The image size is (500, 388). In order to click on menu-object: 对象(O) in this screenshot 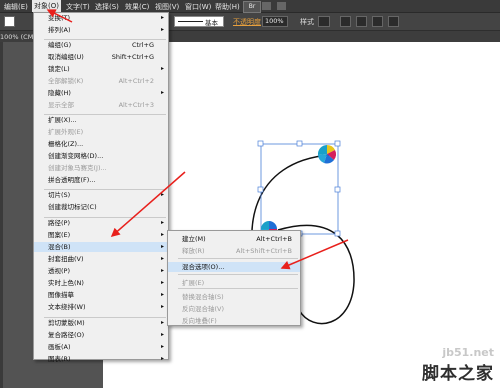, I will do `click(46, 6)`.